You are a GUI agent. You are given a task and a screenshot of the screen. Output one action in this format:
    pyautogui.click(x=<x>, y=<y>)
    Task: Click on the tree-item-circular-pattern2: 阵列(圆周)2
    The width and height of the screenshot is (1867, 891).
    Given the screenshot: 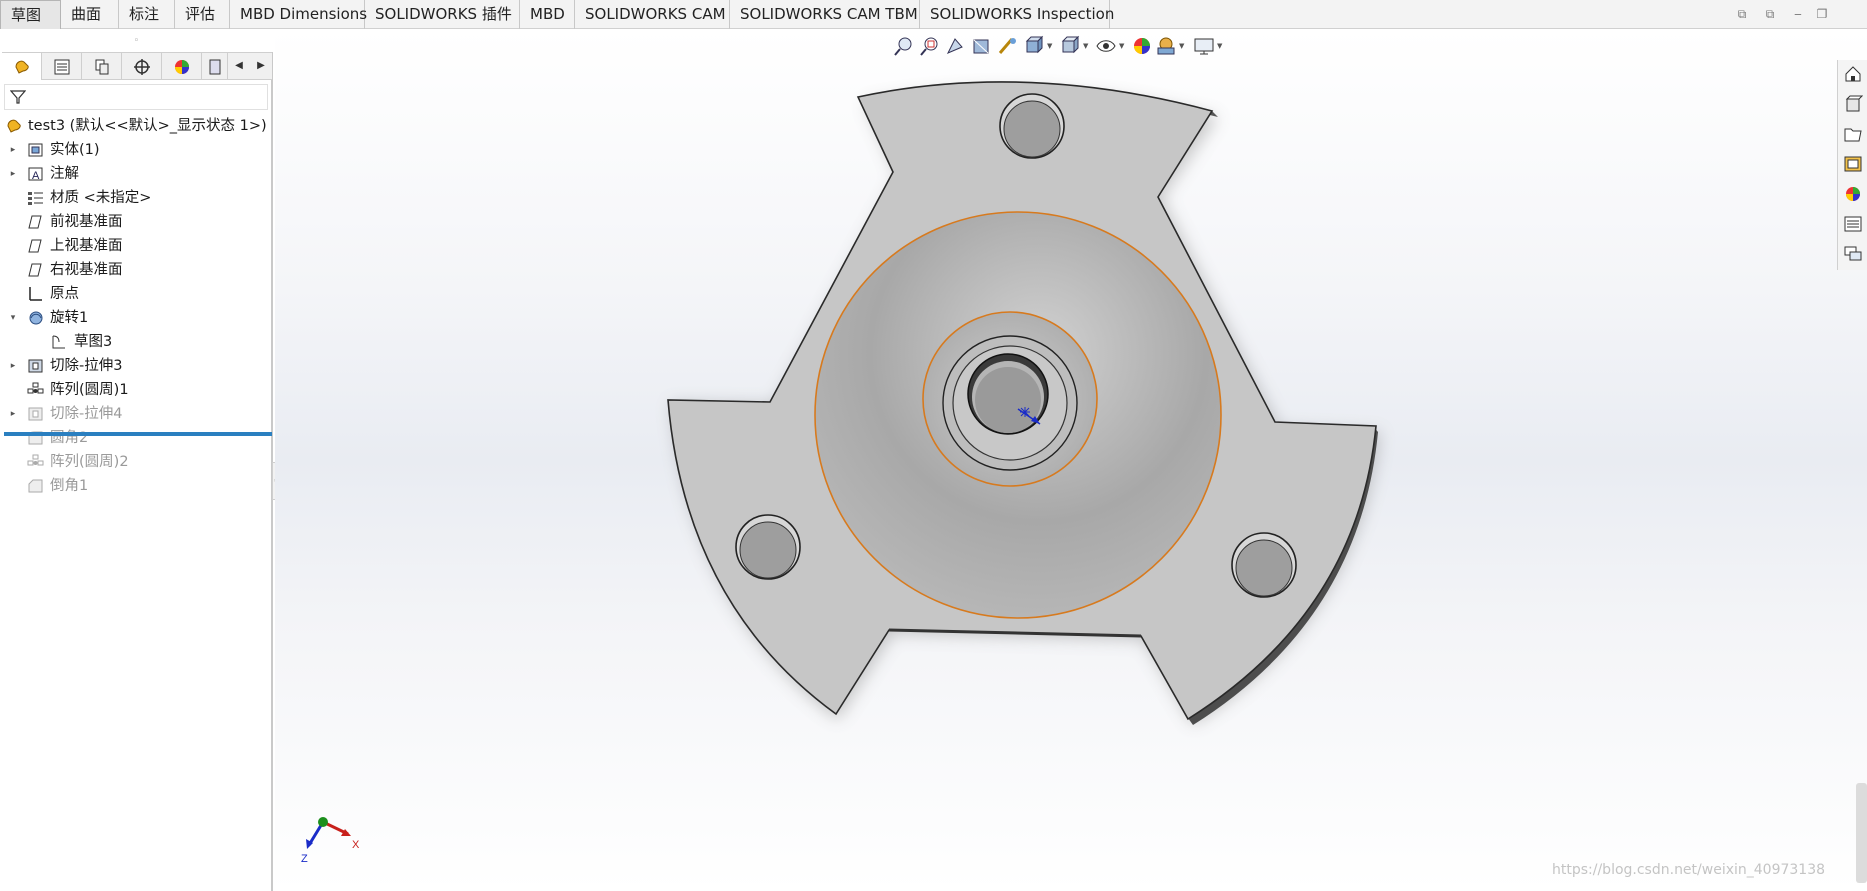 What is the action you would take?
    pyautogui.click(x=136, y=462)
    